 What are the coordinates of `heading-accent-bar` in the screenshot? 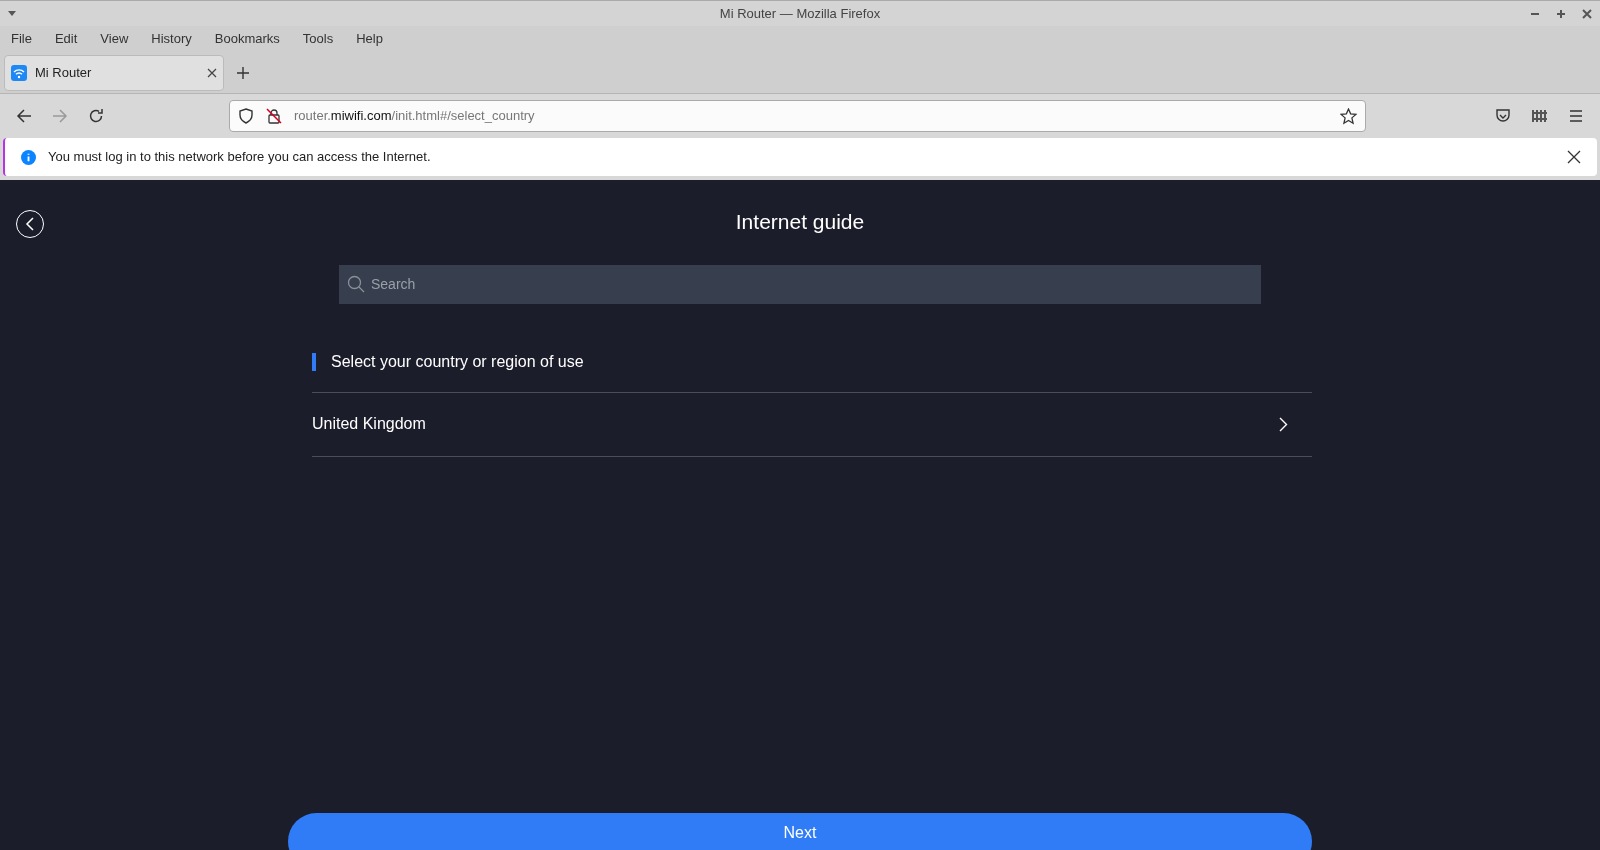 It's located at (314, 361).